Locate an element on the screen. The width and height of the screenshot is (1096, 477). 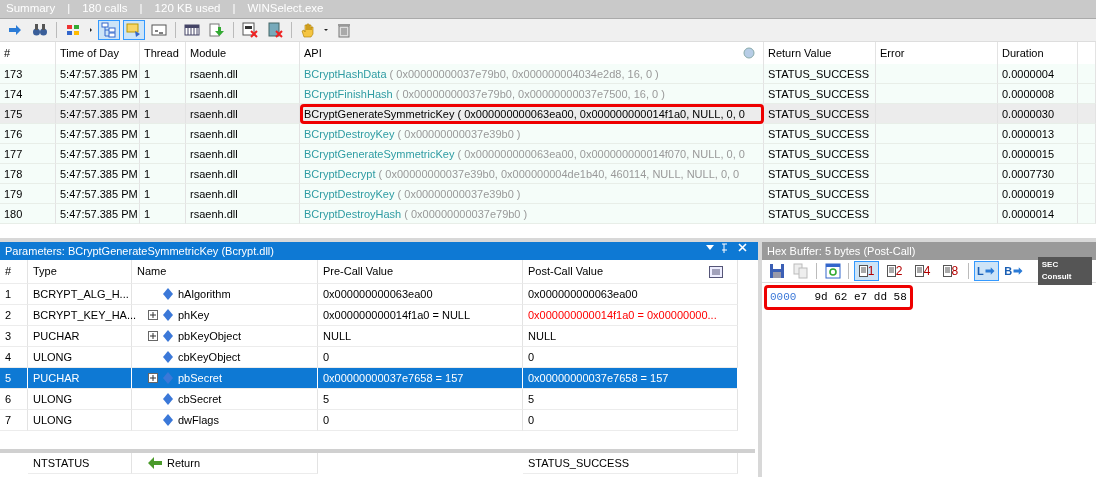
hex-bytes: 9d 62 e7 dd 58 is located at coordinates (860, 297).